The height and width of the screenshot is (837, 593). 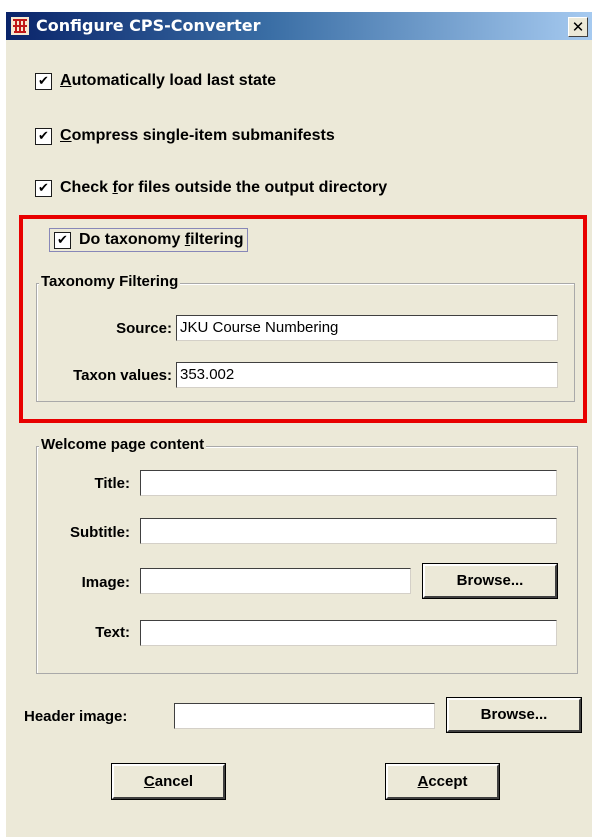 I want to click on compress-checkbox-row: ✔ Compress single-item submanifests, so click(x=185, y=136).